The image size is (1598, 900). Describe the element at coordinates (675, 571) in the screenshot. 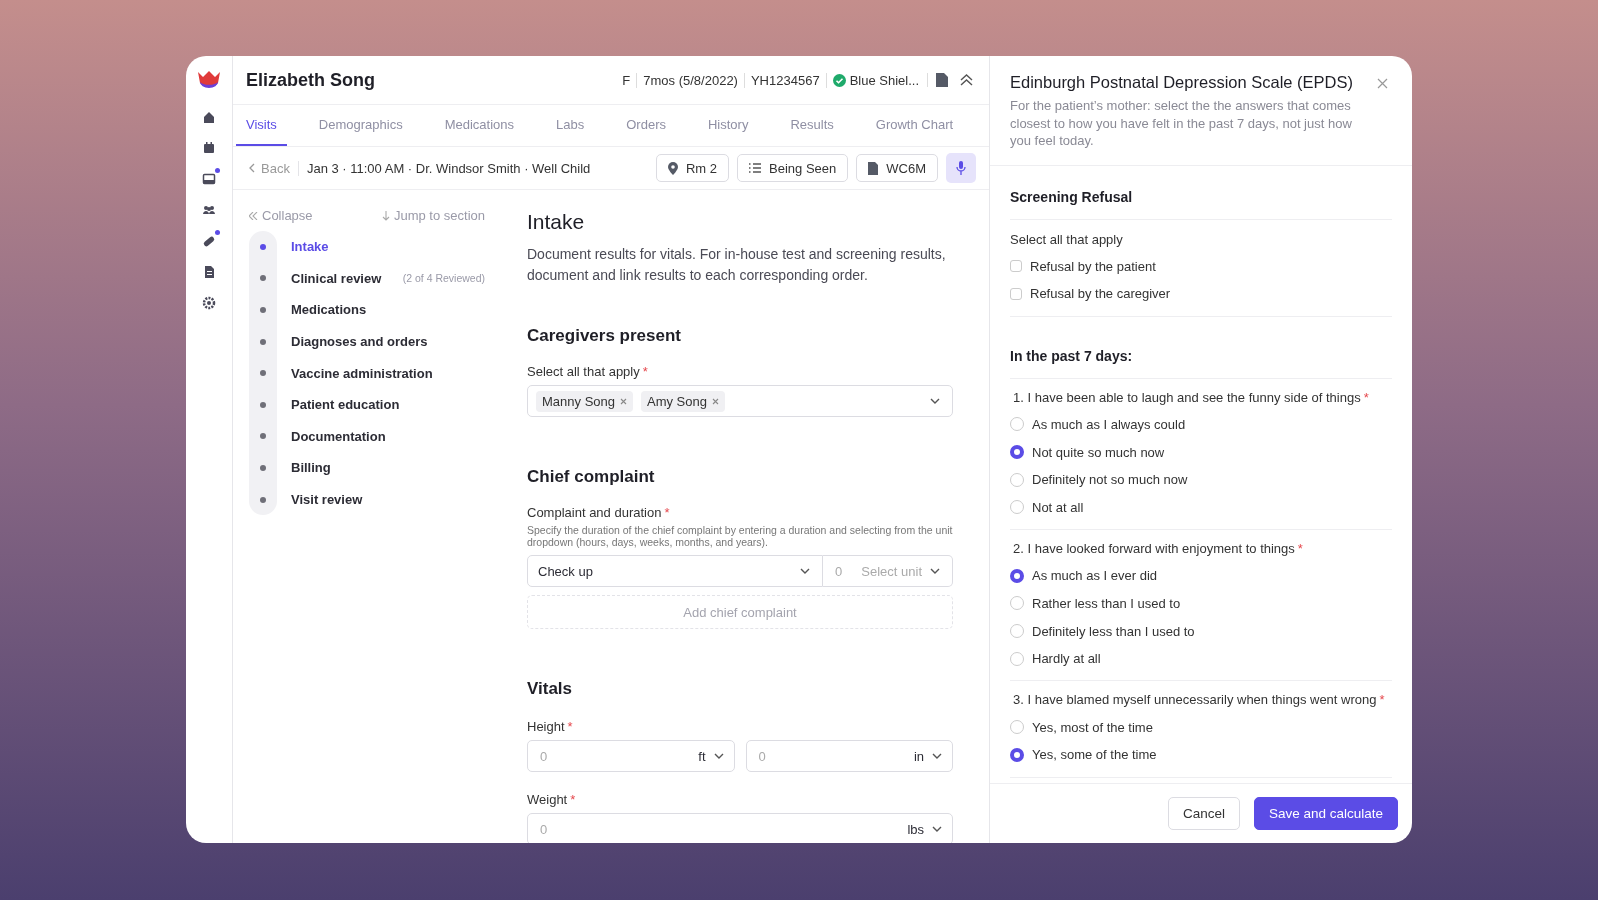

I see `complaint-select: Check up` at that location.